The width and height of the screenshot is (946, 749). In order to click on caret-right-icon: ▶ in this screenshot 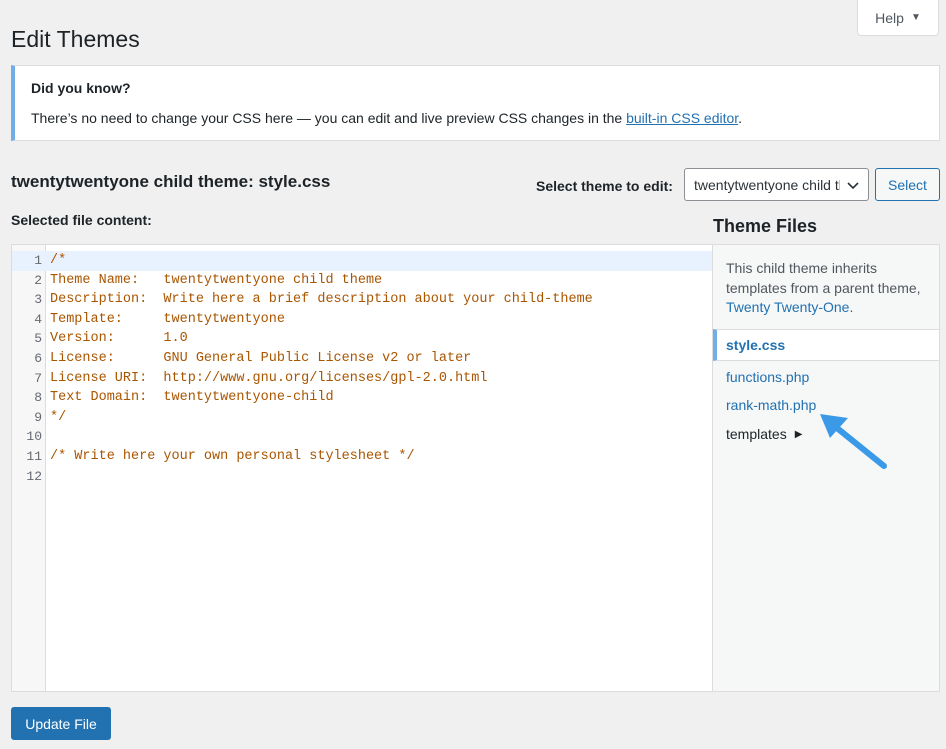, I will do `click(798, 434)`.